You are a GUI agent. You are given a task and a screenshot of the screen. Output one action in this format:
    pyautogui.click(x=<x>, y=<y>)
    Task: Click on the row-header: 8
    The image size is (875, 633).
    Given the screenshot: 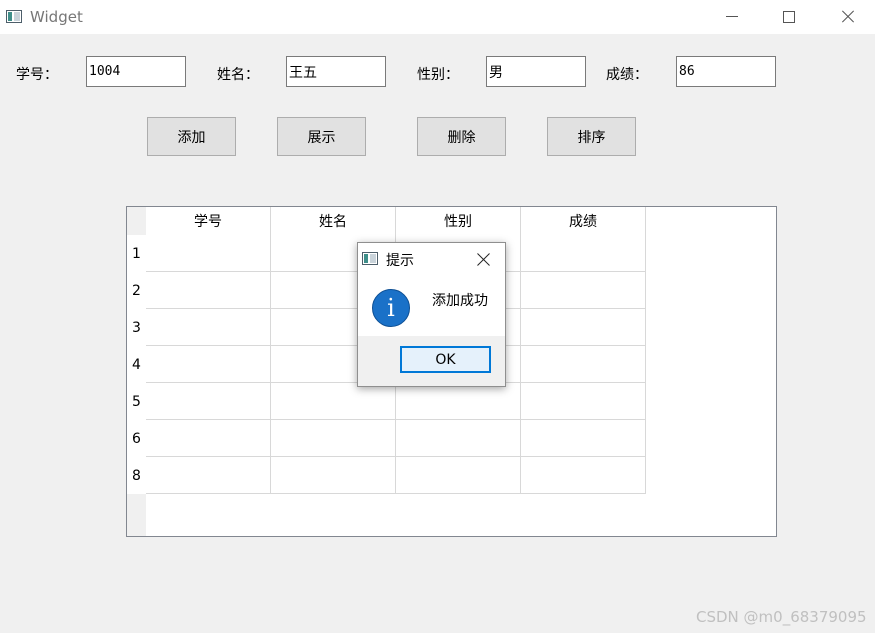 What is the action you would take?
    pyautogui.click(x=136, y=475)
    